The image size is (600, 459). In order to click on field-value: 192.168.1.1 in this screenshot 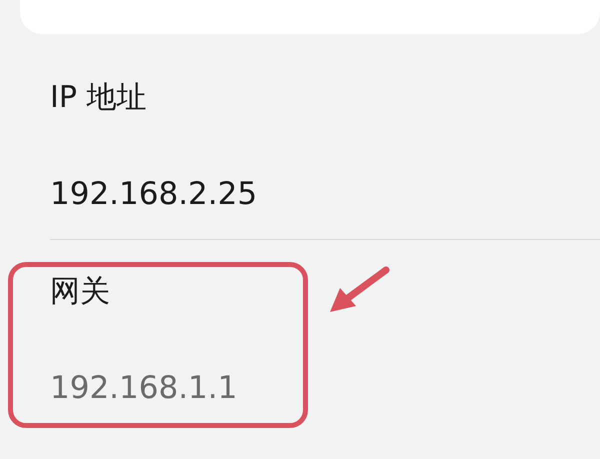, I will do `click(144, 388)`.